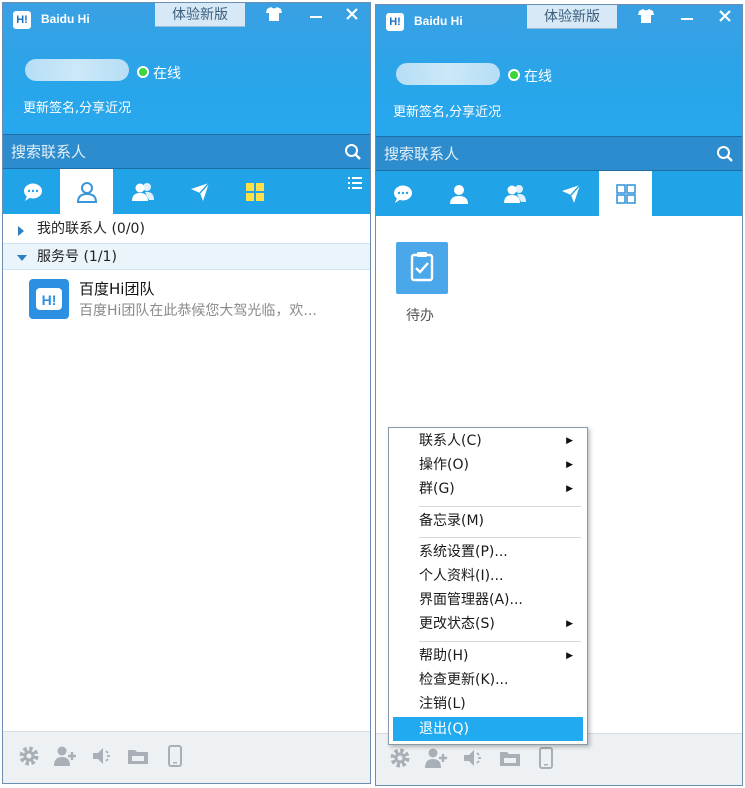  Describe the element at coordinates (488, 656) in the screenshot. I see `menu-item-help: 帮助(H) ▶` at that location.